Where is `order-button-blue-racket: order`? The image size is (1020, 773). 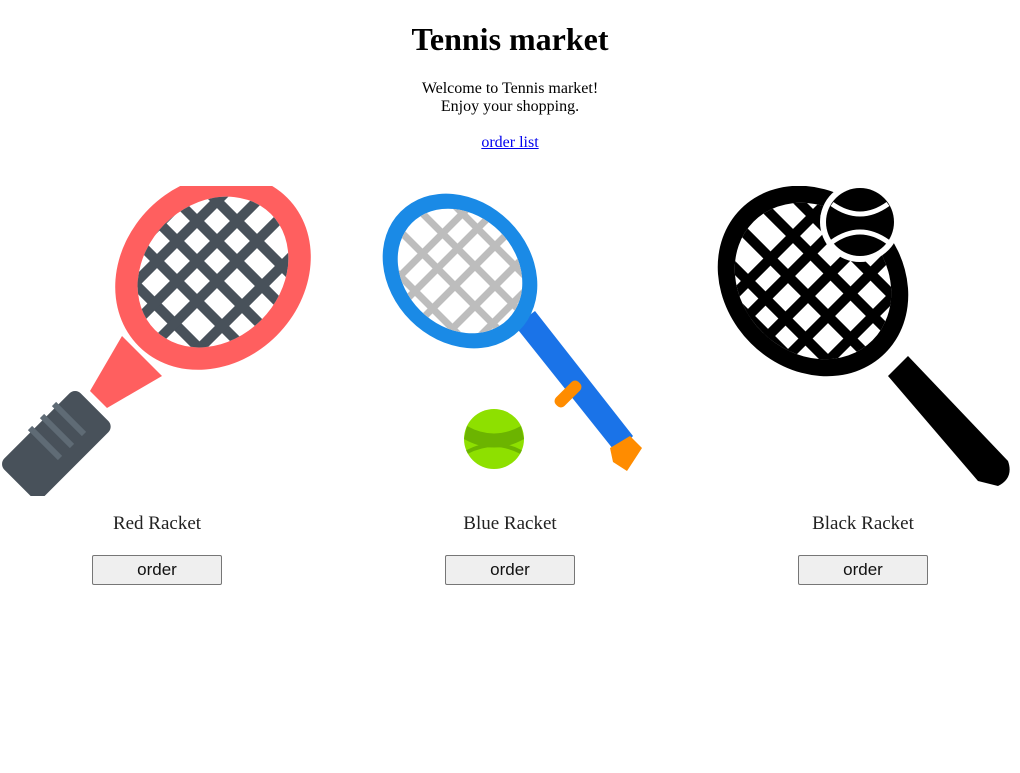
order-button-blue-racket: order is located at coordinates (510, 570).